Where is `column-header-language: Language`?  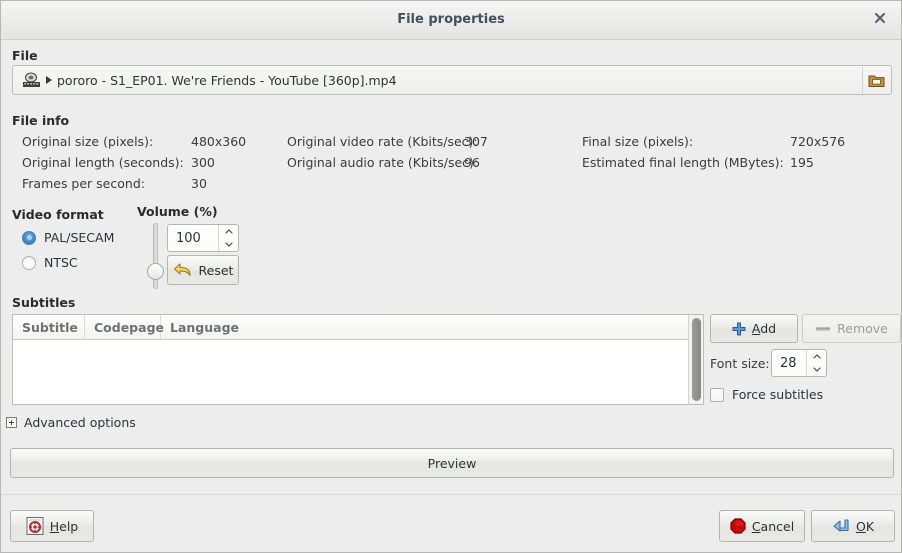
column-header-language: Language is located at coordinates (425, 327).